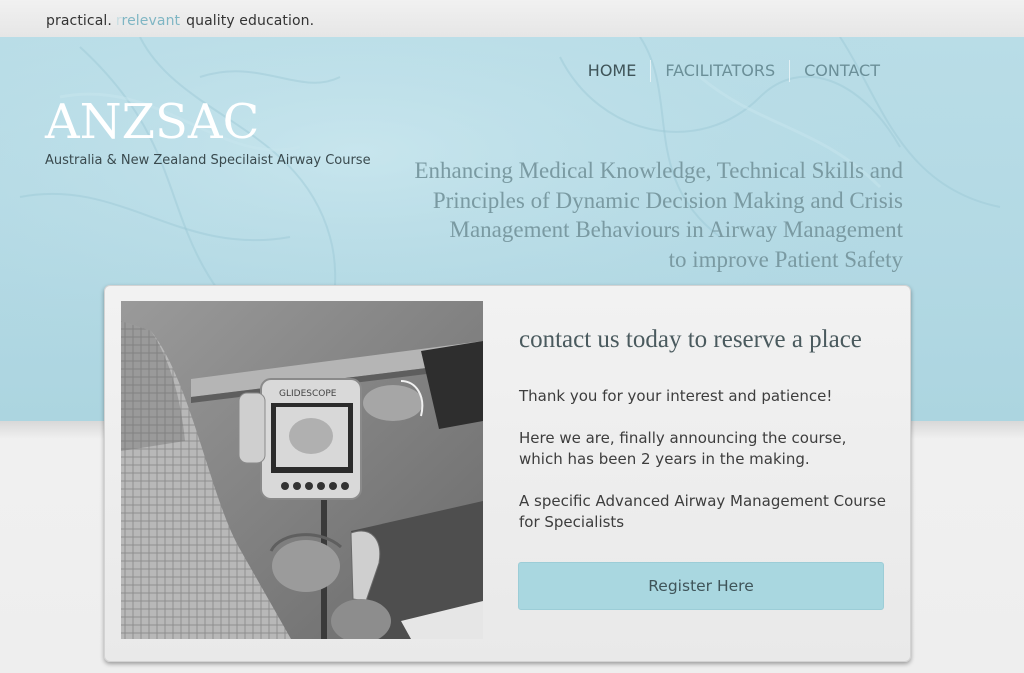  Describe the element at coordinates (79, 21) in the screenshot. I see `tagline-word-practical: practical.` at that location.